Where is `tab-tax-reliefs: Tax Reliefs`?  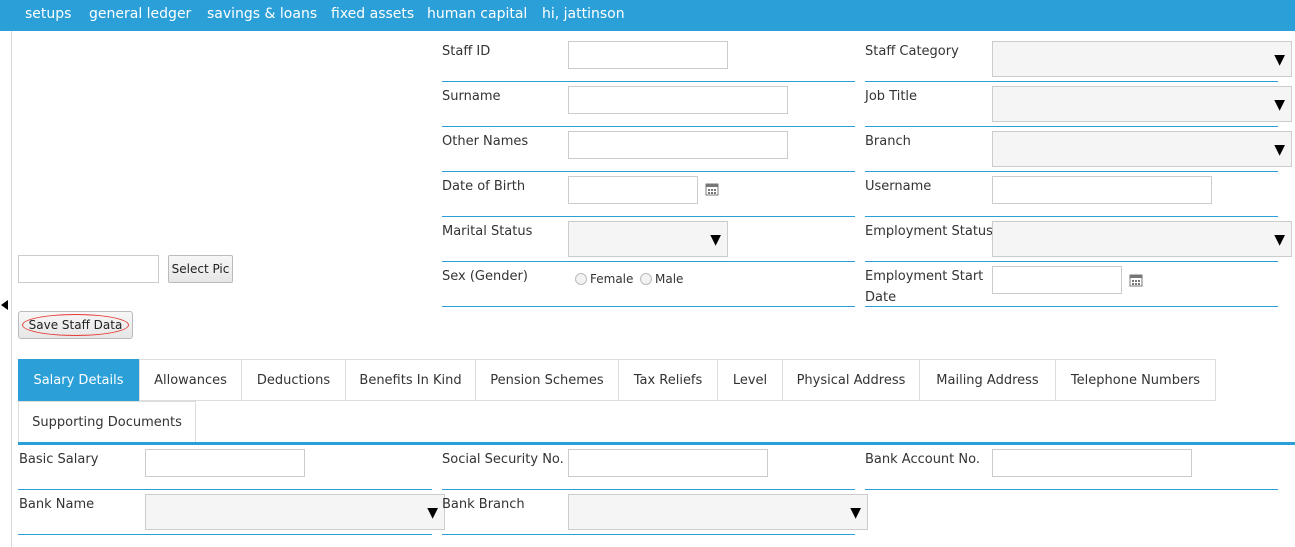
tab-tax-reliefs: Tax Reliefs is located at coordinates (668, 380).